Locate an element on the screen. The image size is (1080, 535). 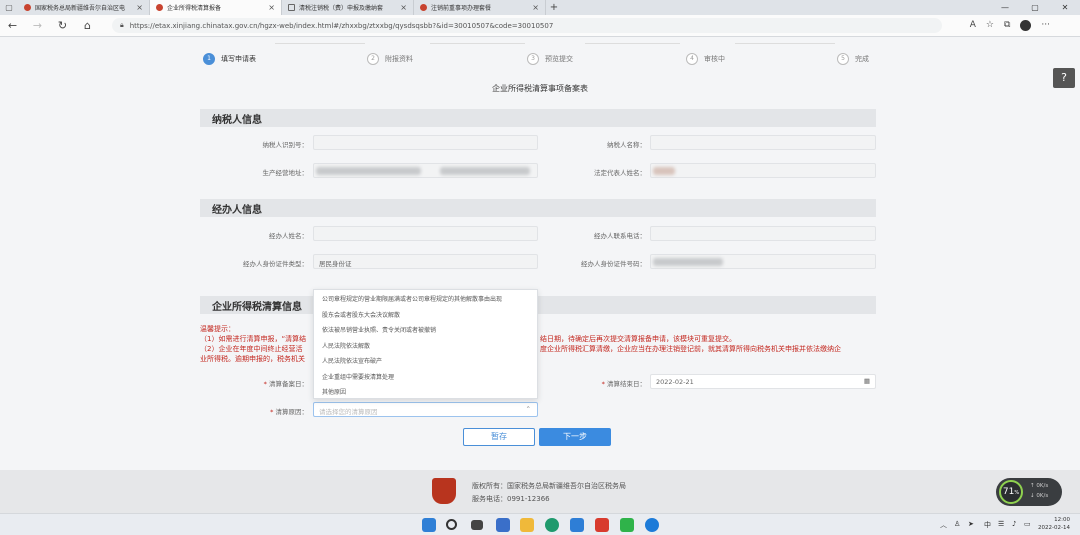
tray-app-icon: ♙ is located at coordinates (957, 524).